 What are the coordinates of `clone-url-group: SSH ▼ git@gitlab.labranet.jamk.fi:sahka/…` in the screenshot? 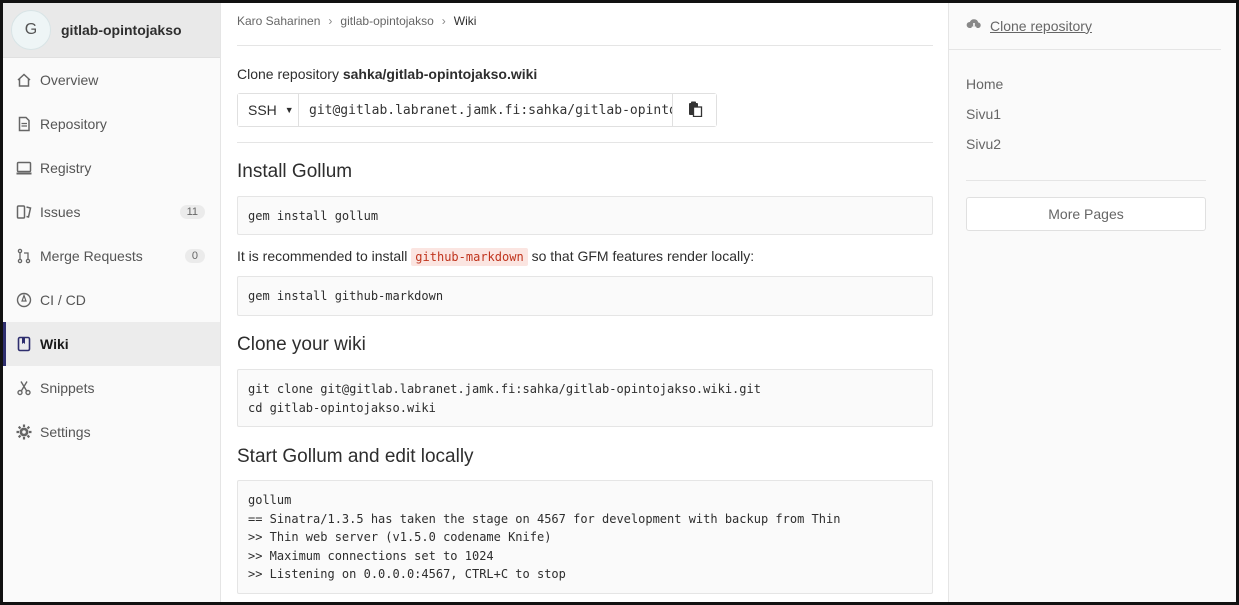 It's located at (477, 110).